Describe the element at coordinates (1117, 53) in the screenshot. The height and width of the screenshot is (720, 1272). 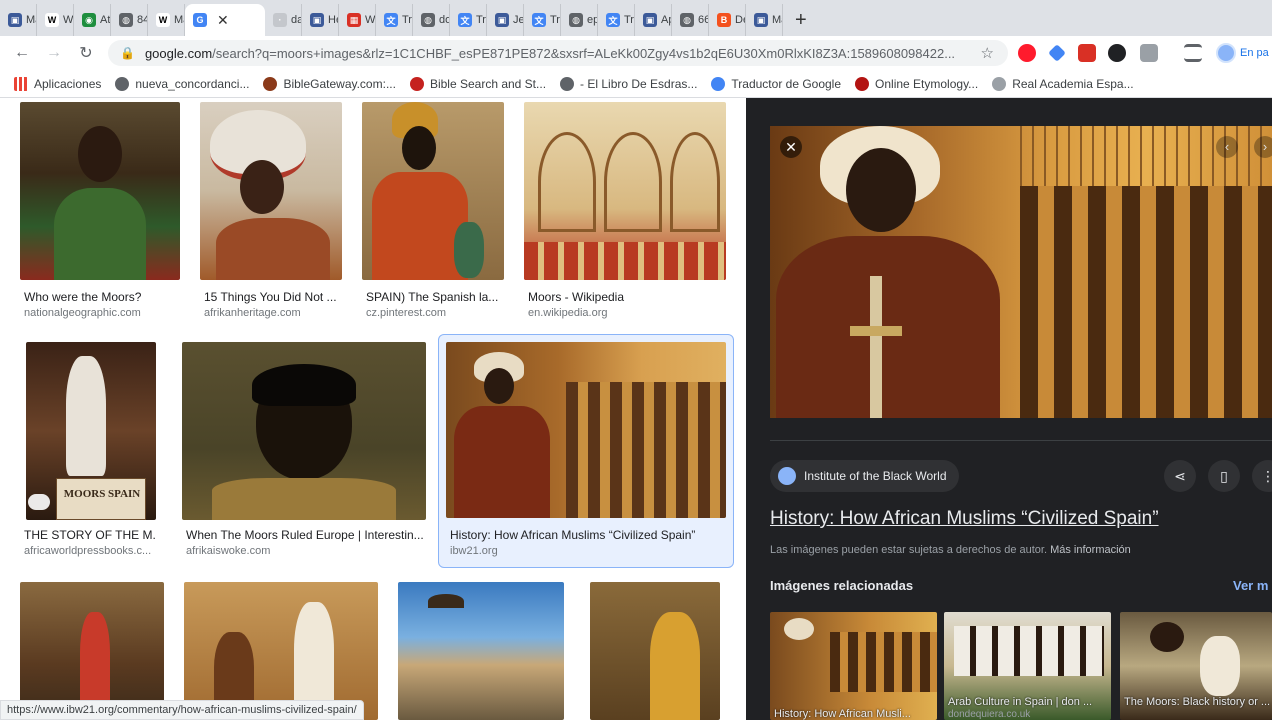
I see `dark-reader-extension-icon` at that location.